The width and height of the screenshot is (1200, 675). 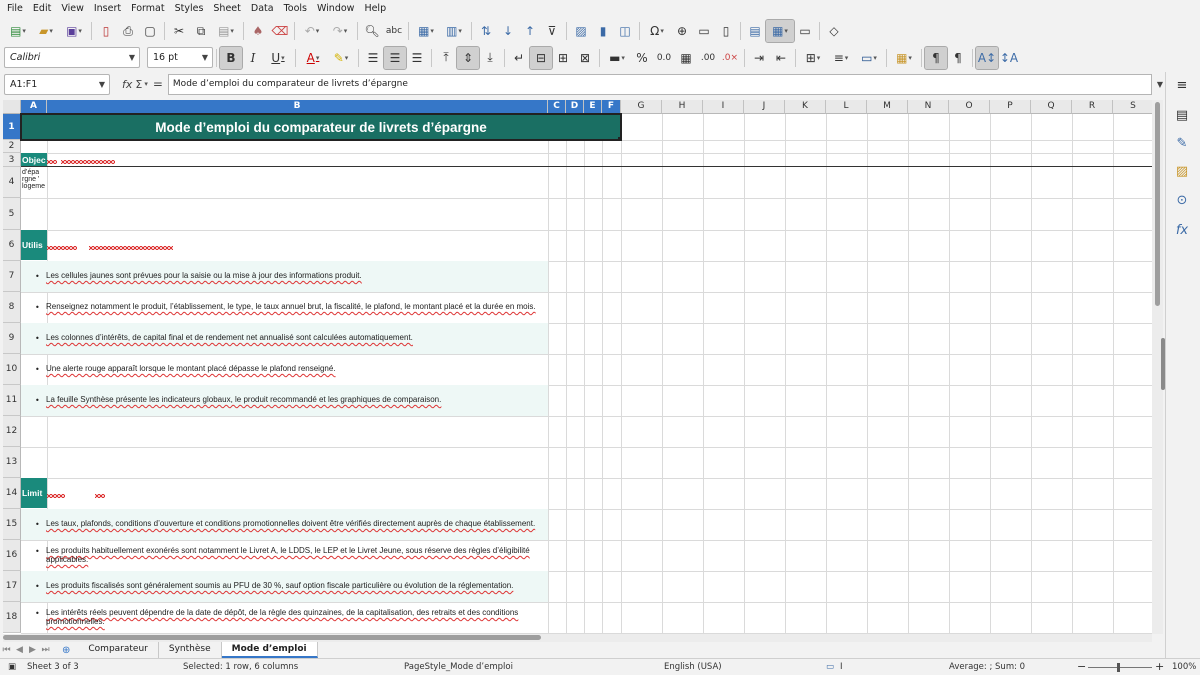 I want to click on menu-help: Help, so click(x=375, y=8).